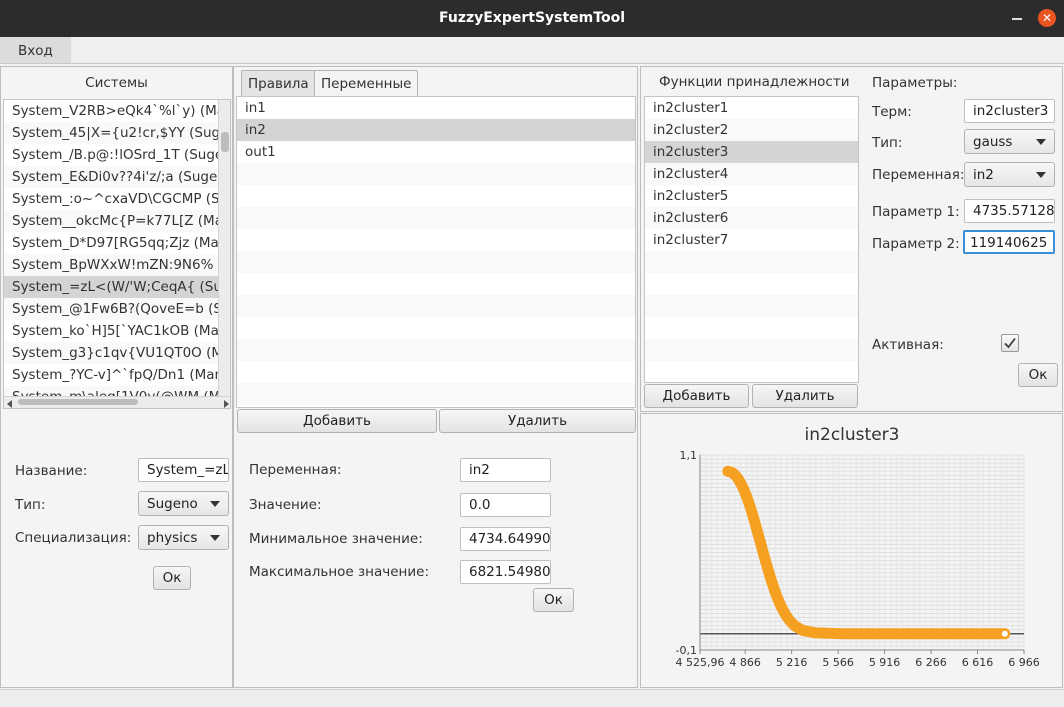 Image resolution: width=1064 pixels, height=707 pixels. Describe the element at coordinates (336, 539) in the screenshot. I see `variable-min-label: Минимальное значение:` at that location.